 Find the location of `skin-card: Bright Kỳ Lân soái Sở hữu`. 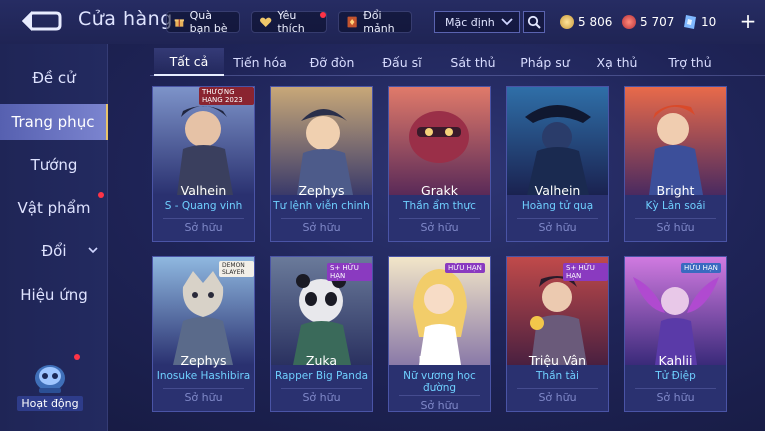

skin-card: Bright Kỳ Lân soái Sở hữu is located at coordinates (675, 164).